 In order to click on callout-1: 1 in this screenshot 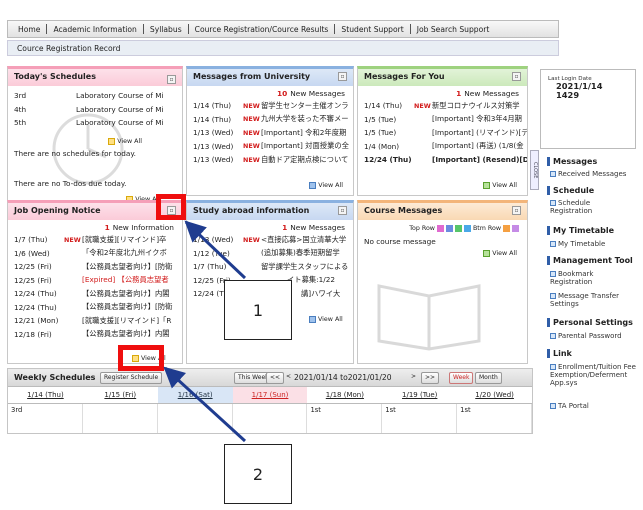, I will do `click(258, 310)`.